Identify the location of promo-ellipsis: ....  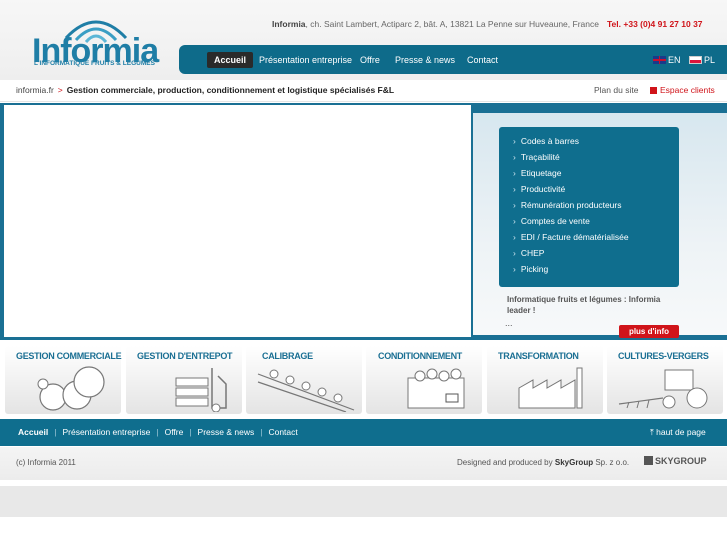
(509, 323).